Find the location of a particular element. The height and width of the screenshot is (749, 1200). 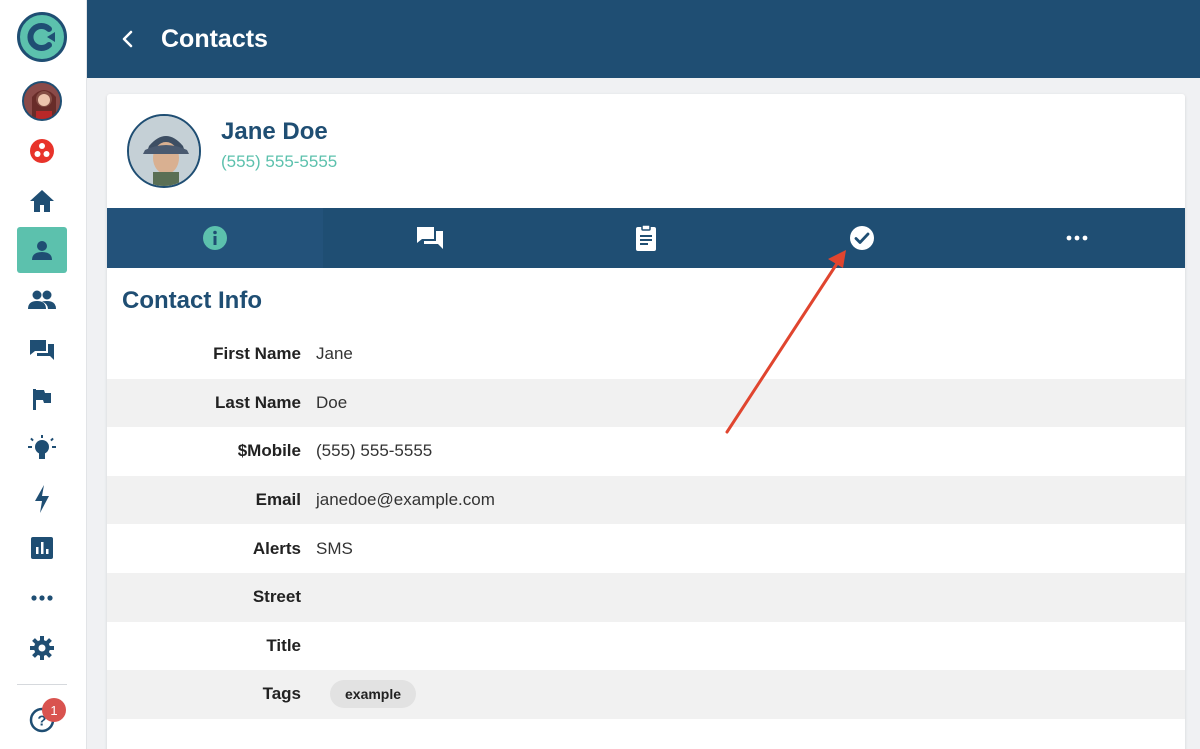

field-row-last-name: Last Name Doe is located at coordinates (646, 403).